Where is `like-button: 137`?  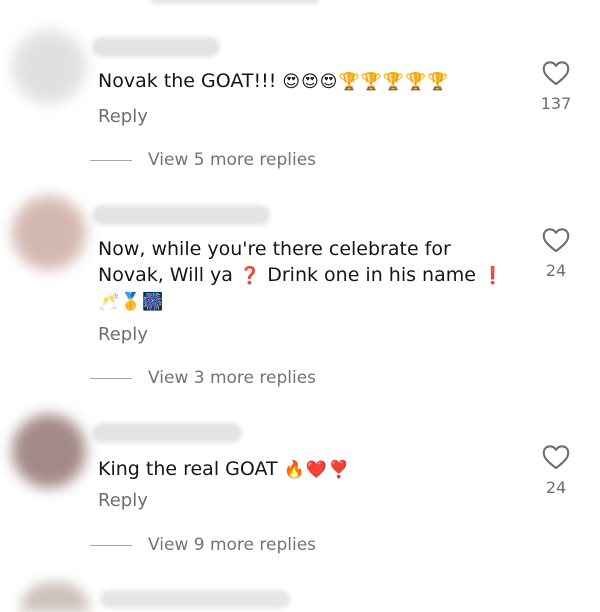 like-button: 137 is located at coordinates (556, 86).